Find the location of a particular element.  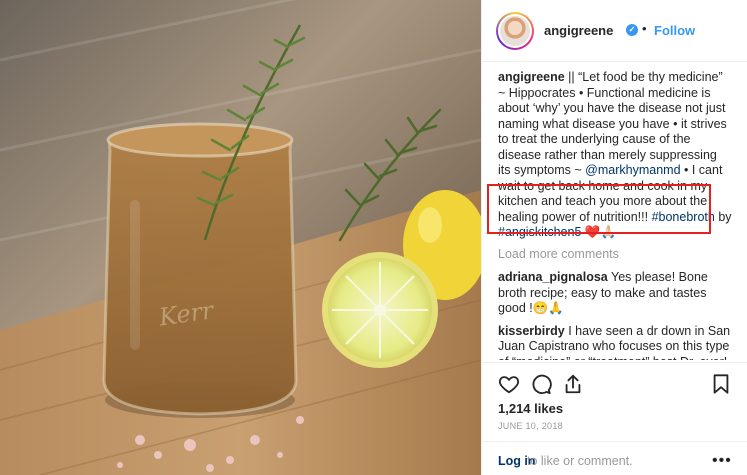

caption-mention: @markhymanmd is located at coordinates (632, 170).